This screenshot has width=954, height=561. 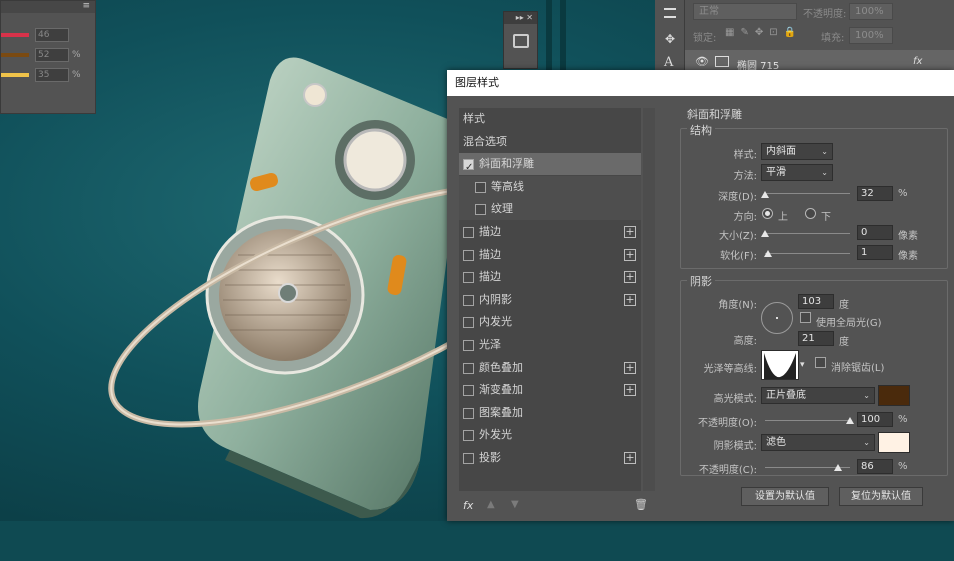 I want to click on angle-input: 103, so click(x=816, y=301).